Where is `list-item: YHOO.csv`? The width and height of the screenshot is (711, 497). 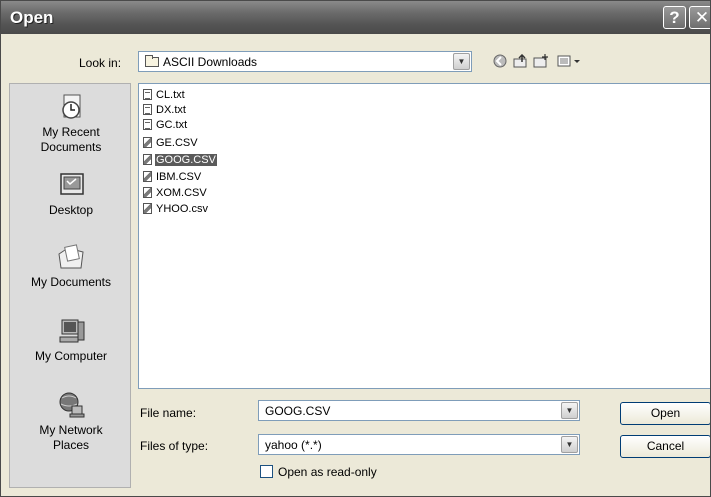 list-item: YHOO.csv is located at coordinates (176, 209).